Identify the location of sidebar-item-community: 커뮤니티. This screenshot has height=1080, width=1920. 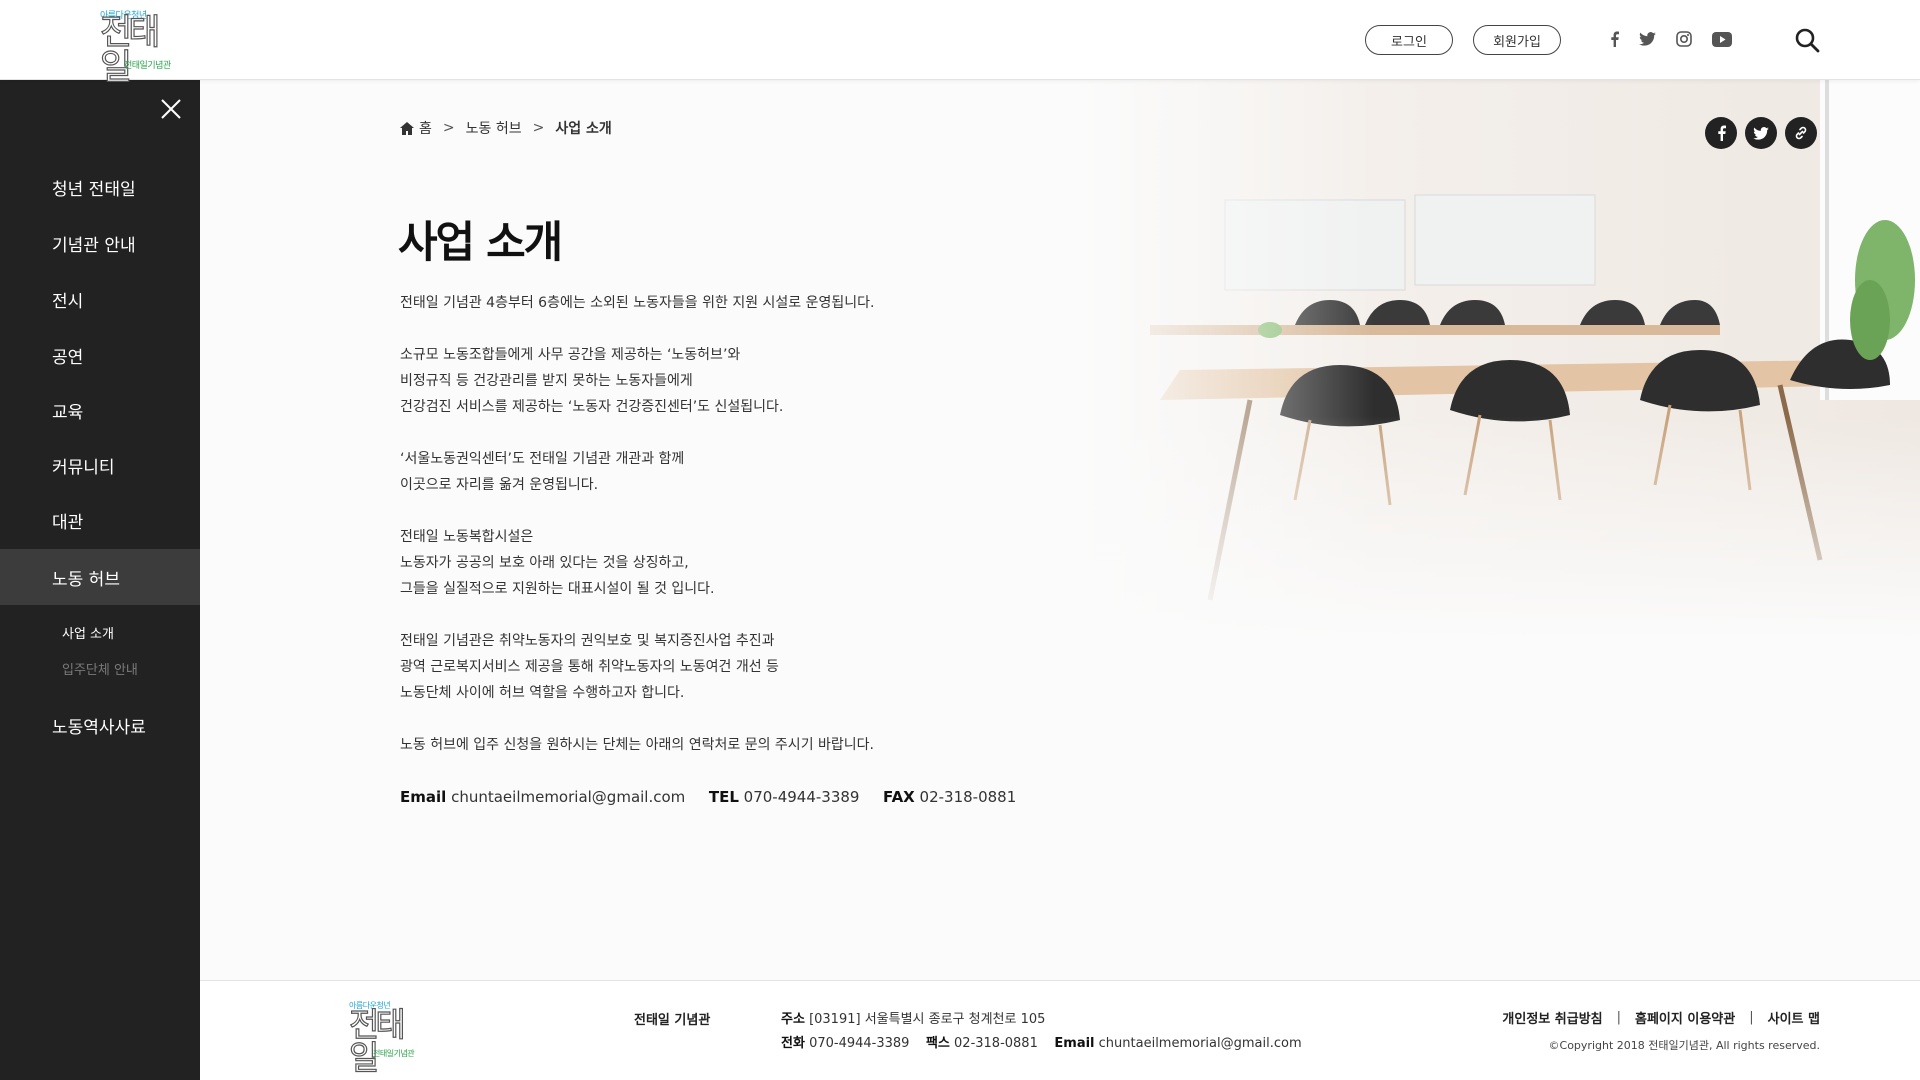
(100, 465).